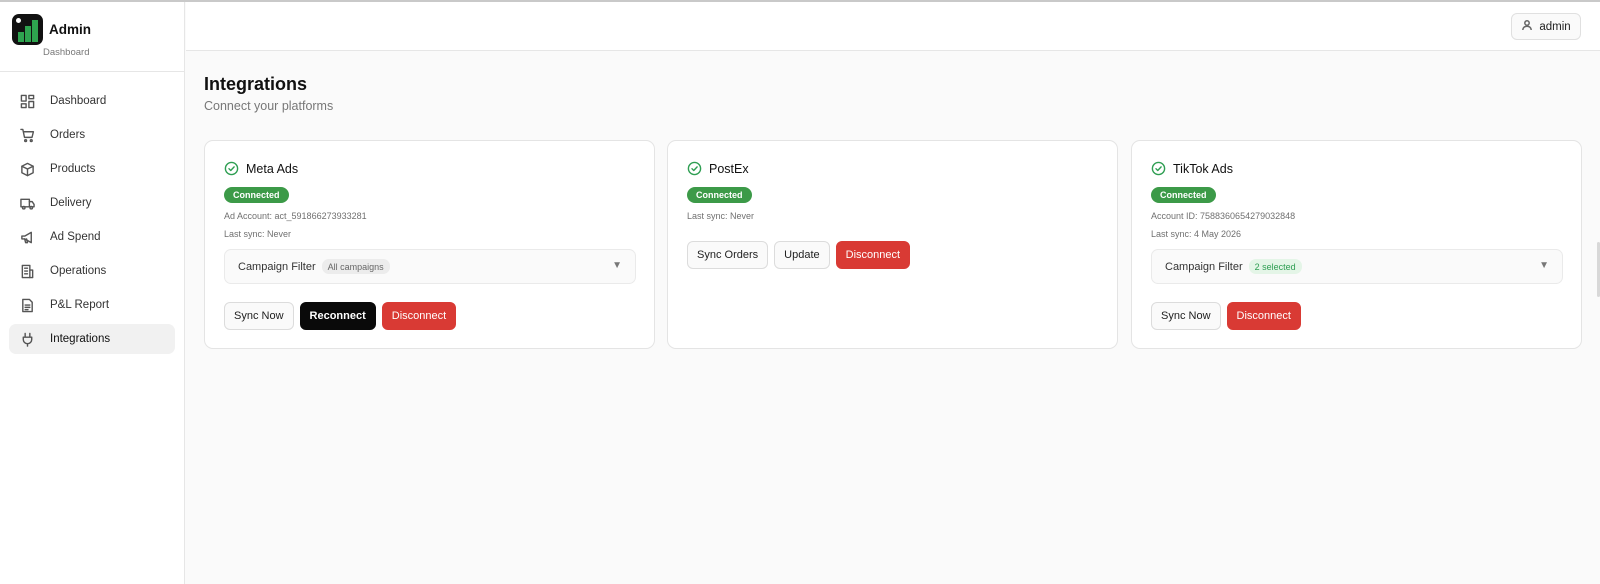  I want to click on app-logo, so click(27, 29).